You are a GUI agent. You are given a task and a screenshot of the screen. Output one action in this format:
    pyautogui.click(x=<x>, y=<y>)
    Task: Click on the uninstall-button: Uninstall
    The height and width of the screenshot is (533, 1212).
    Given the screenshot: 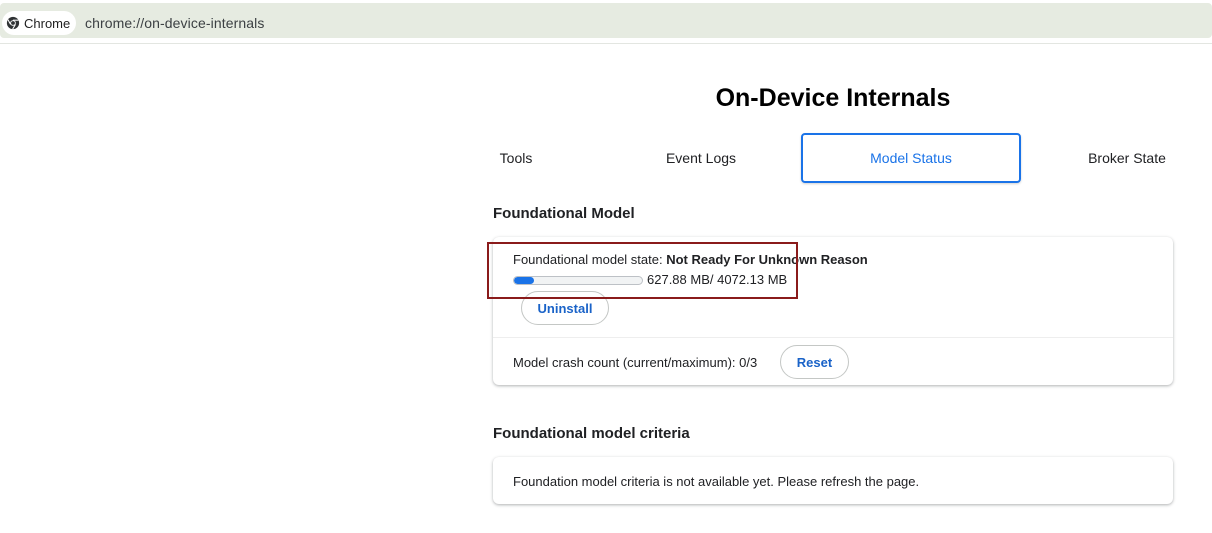 What is the action you would take?
    pyautogui.click(x=565, y=308)
    